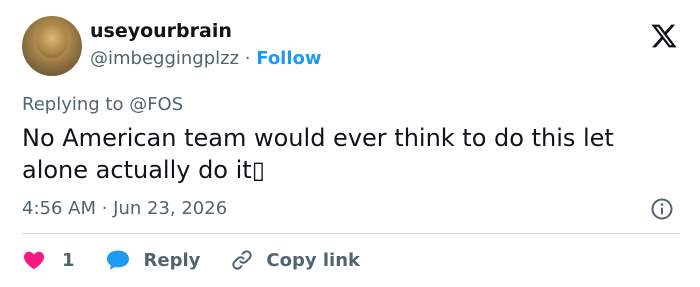  I want to click on like-button: 1, so click(48, 260).